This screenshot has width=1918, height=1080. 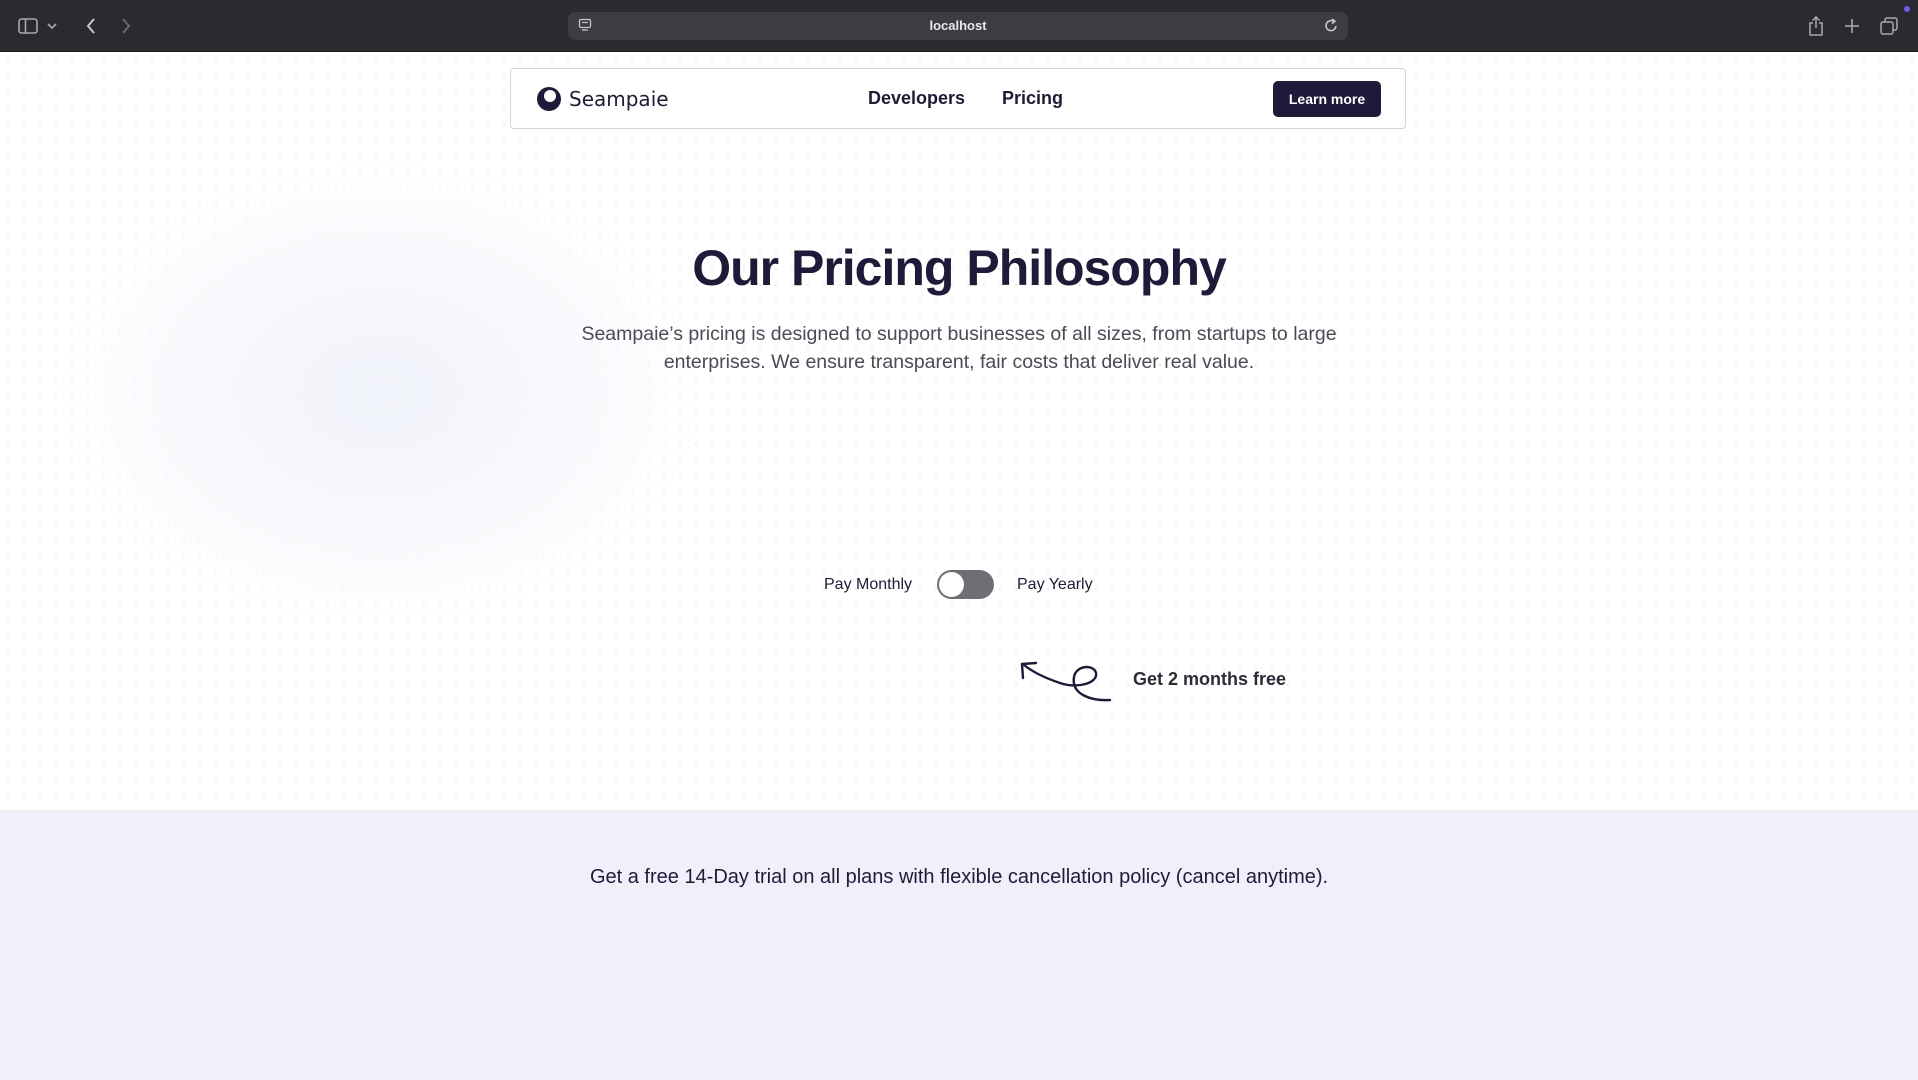 I want to click on notification-dot, so click(x=1907, y=9).